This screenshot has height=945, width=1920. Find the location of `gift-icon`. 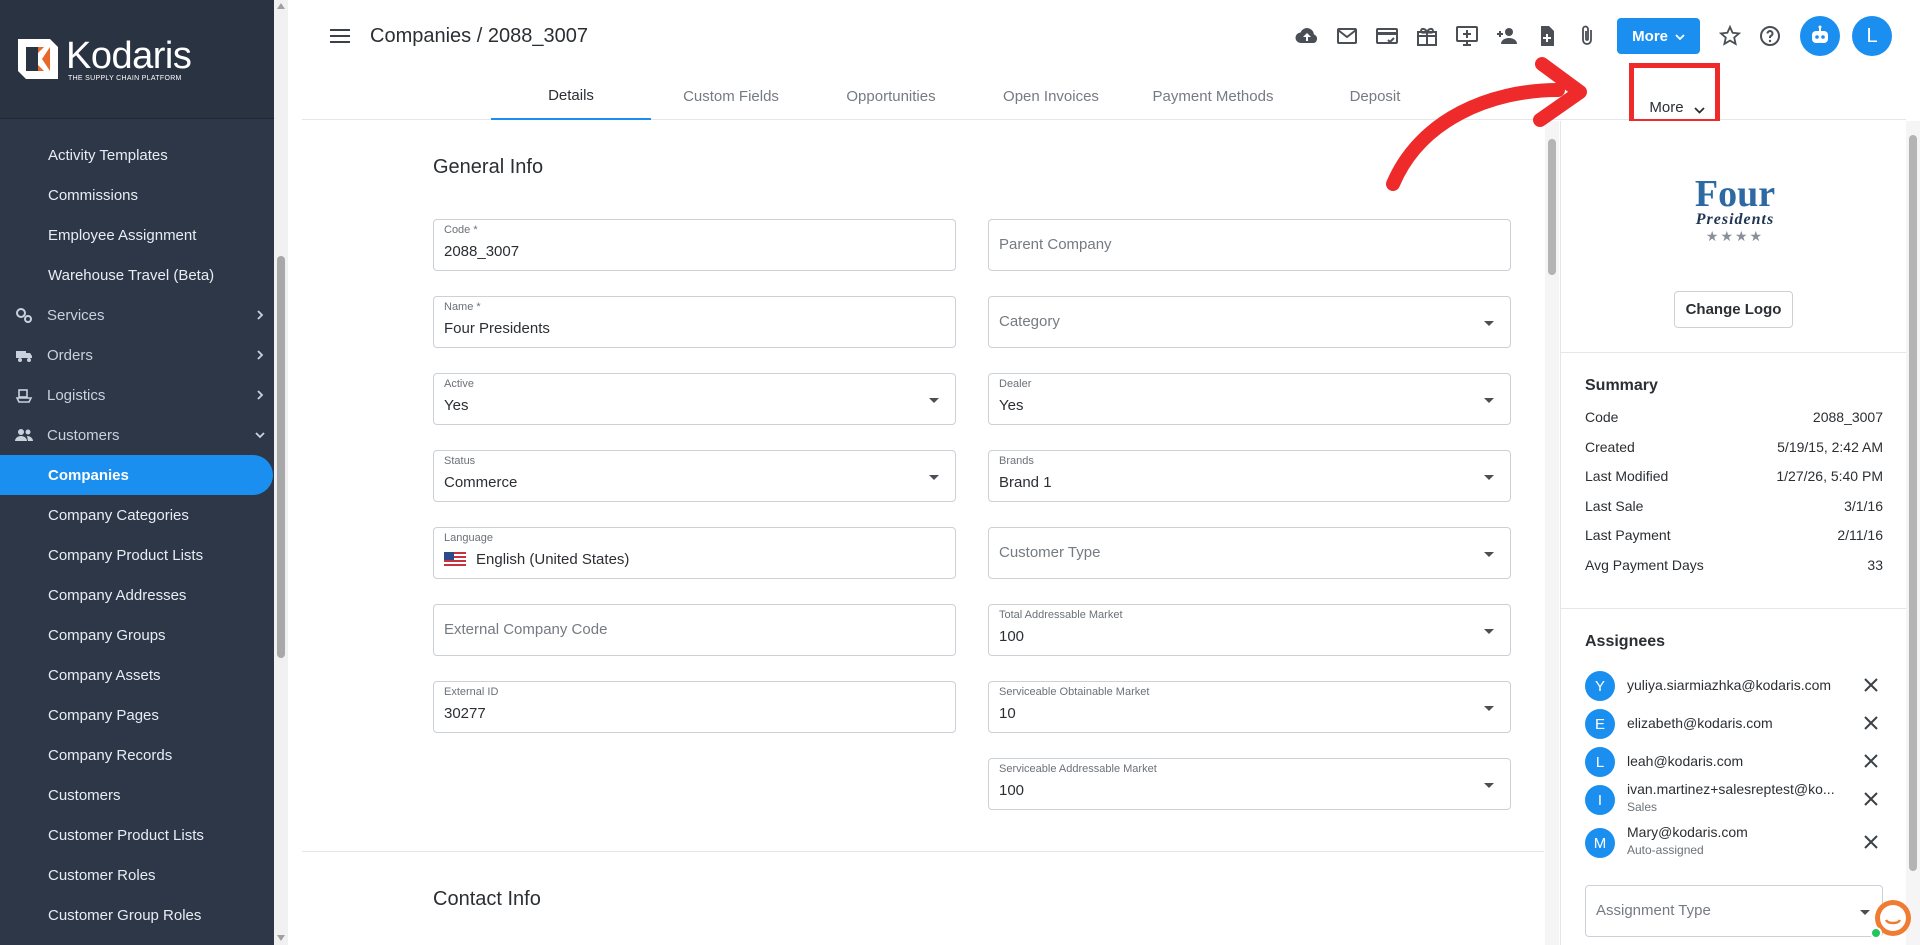

gift-icon is located at coordinates (1427, 36).